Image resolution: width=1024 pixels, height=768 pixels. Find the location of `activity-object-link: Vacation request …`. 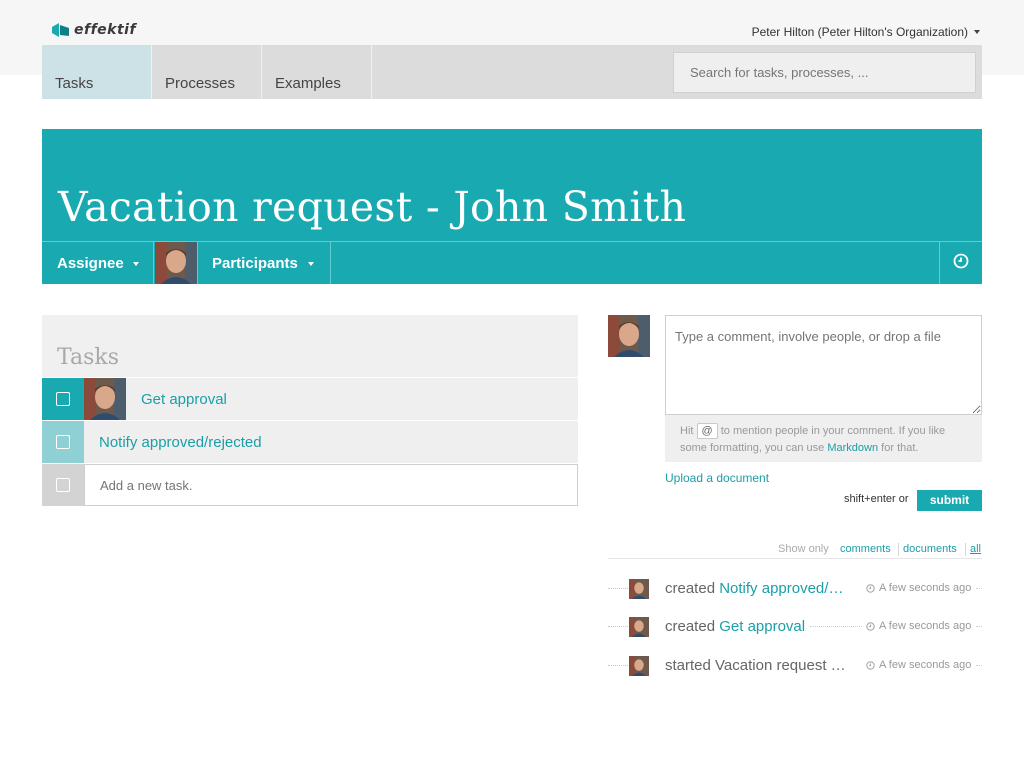

activity-object-link: Vacation request … is located at coordinates (780, 665).